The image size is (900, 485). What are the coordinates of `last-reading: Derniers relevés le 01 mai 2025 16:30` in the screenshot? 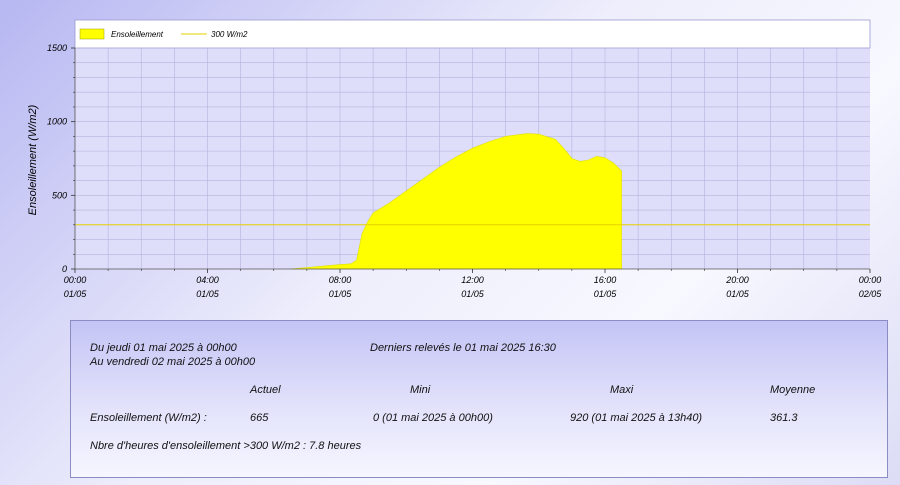 It's located at (463, 348).